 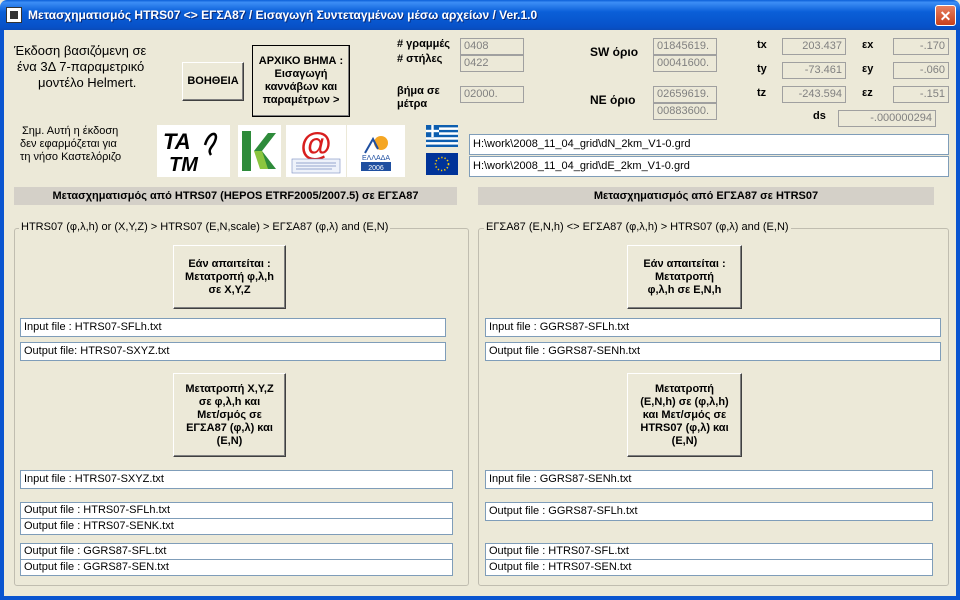 I want to click on ne-value-2: 00883600., so click(x=685, y=111).